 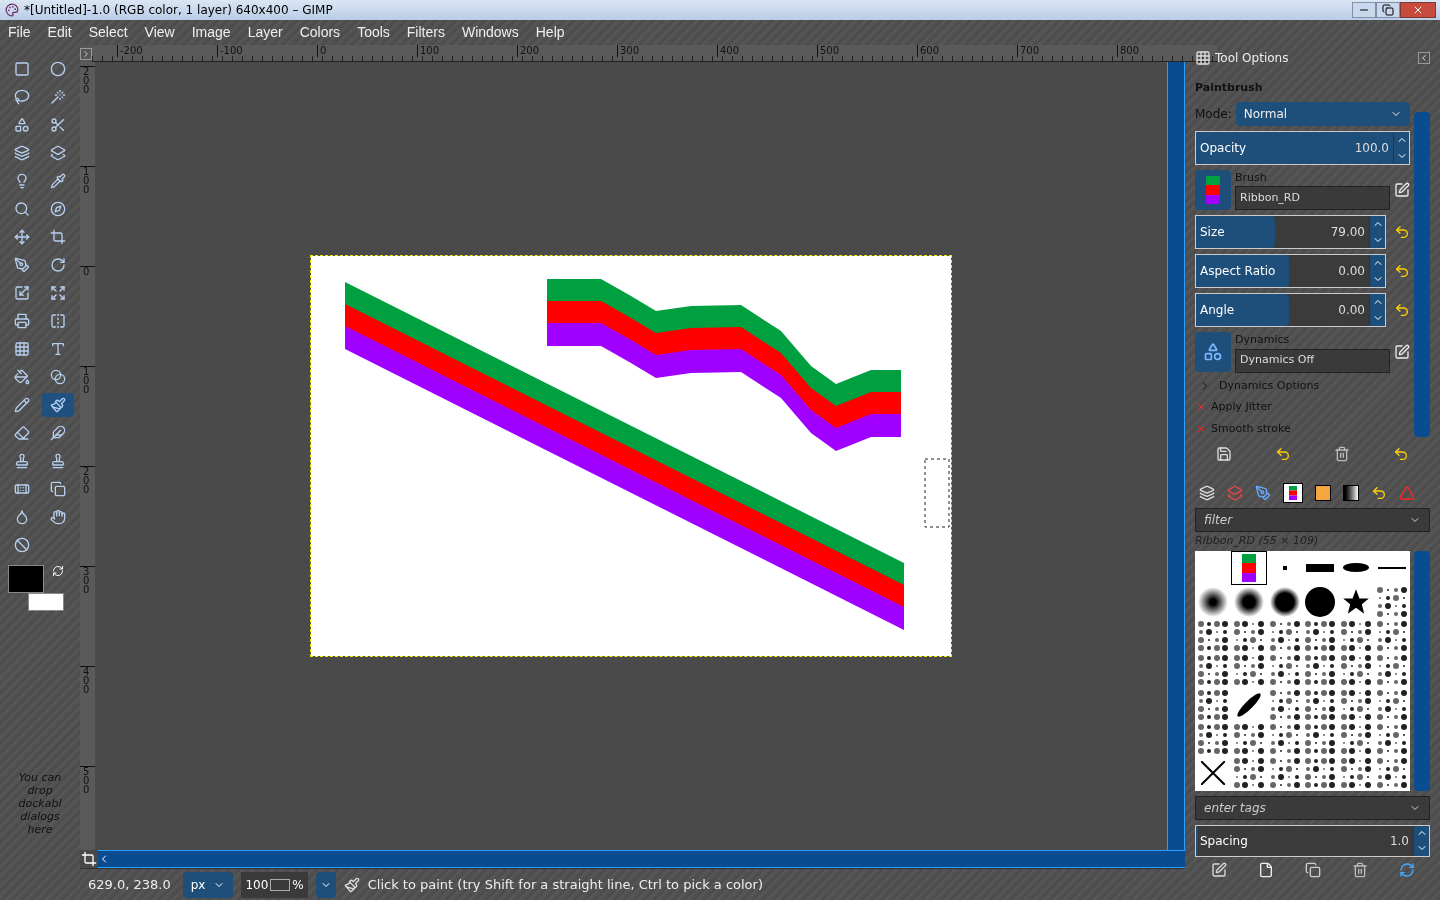 What do you see at coordinates (1224, 841) in the screenshot?
I see `slider-label: Spacing` at bounding box center [1224, 841].